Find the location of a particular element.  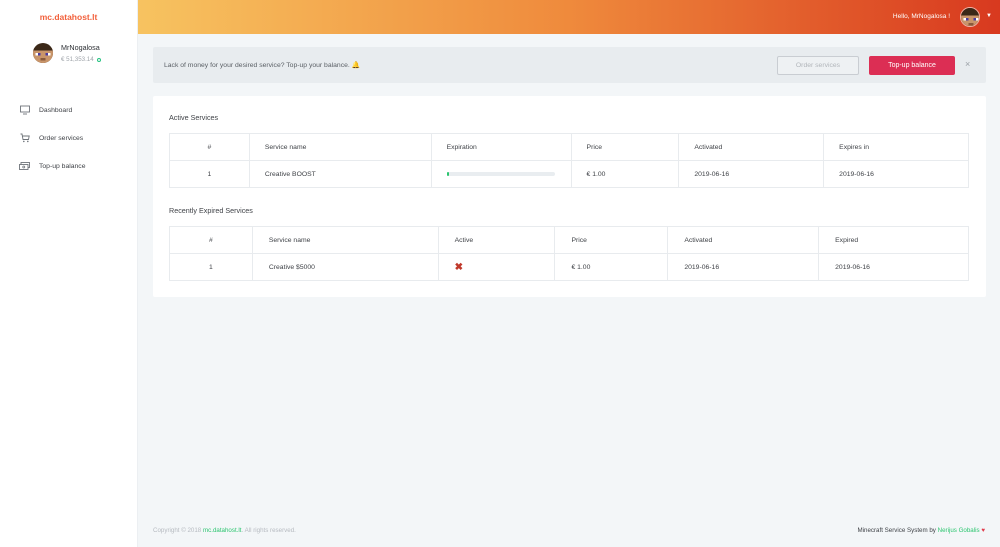

user-profile: MrNogalosa € 51,353.14 is located at coordinates (67, 53).